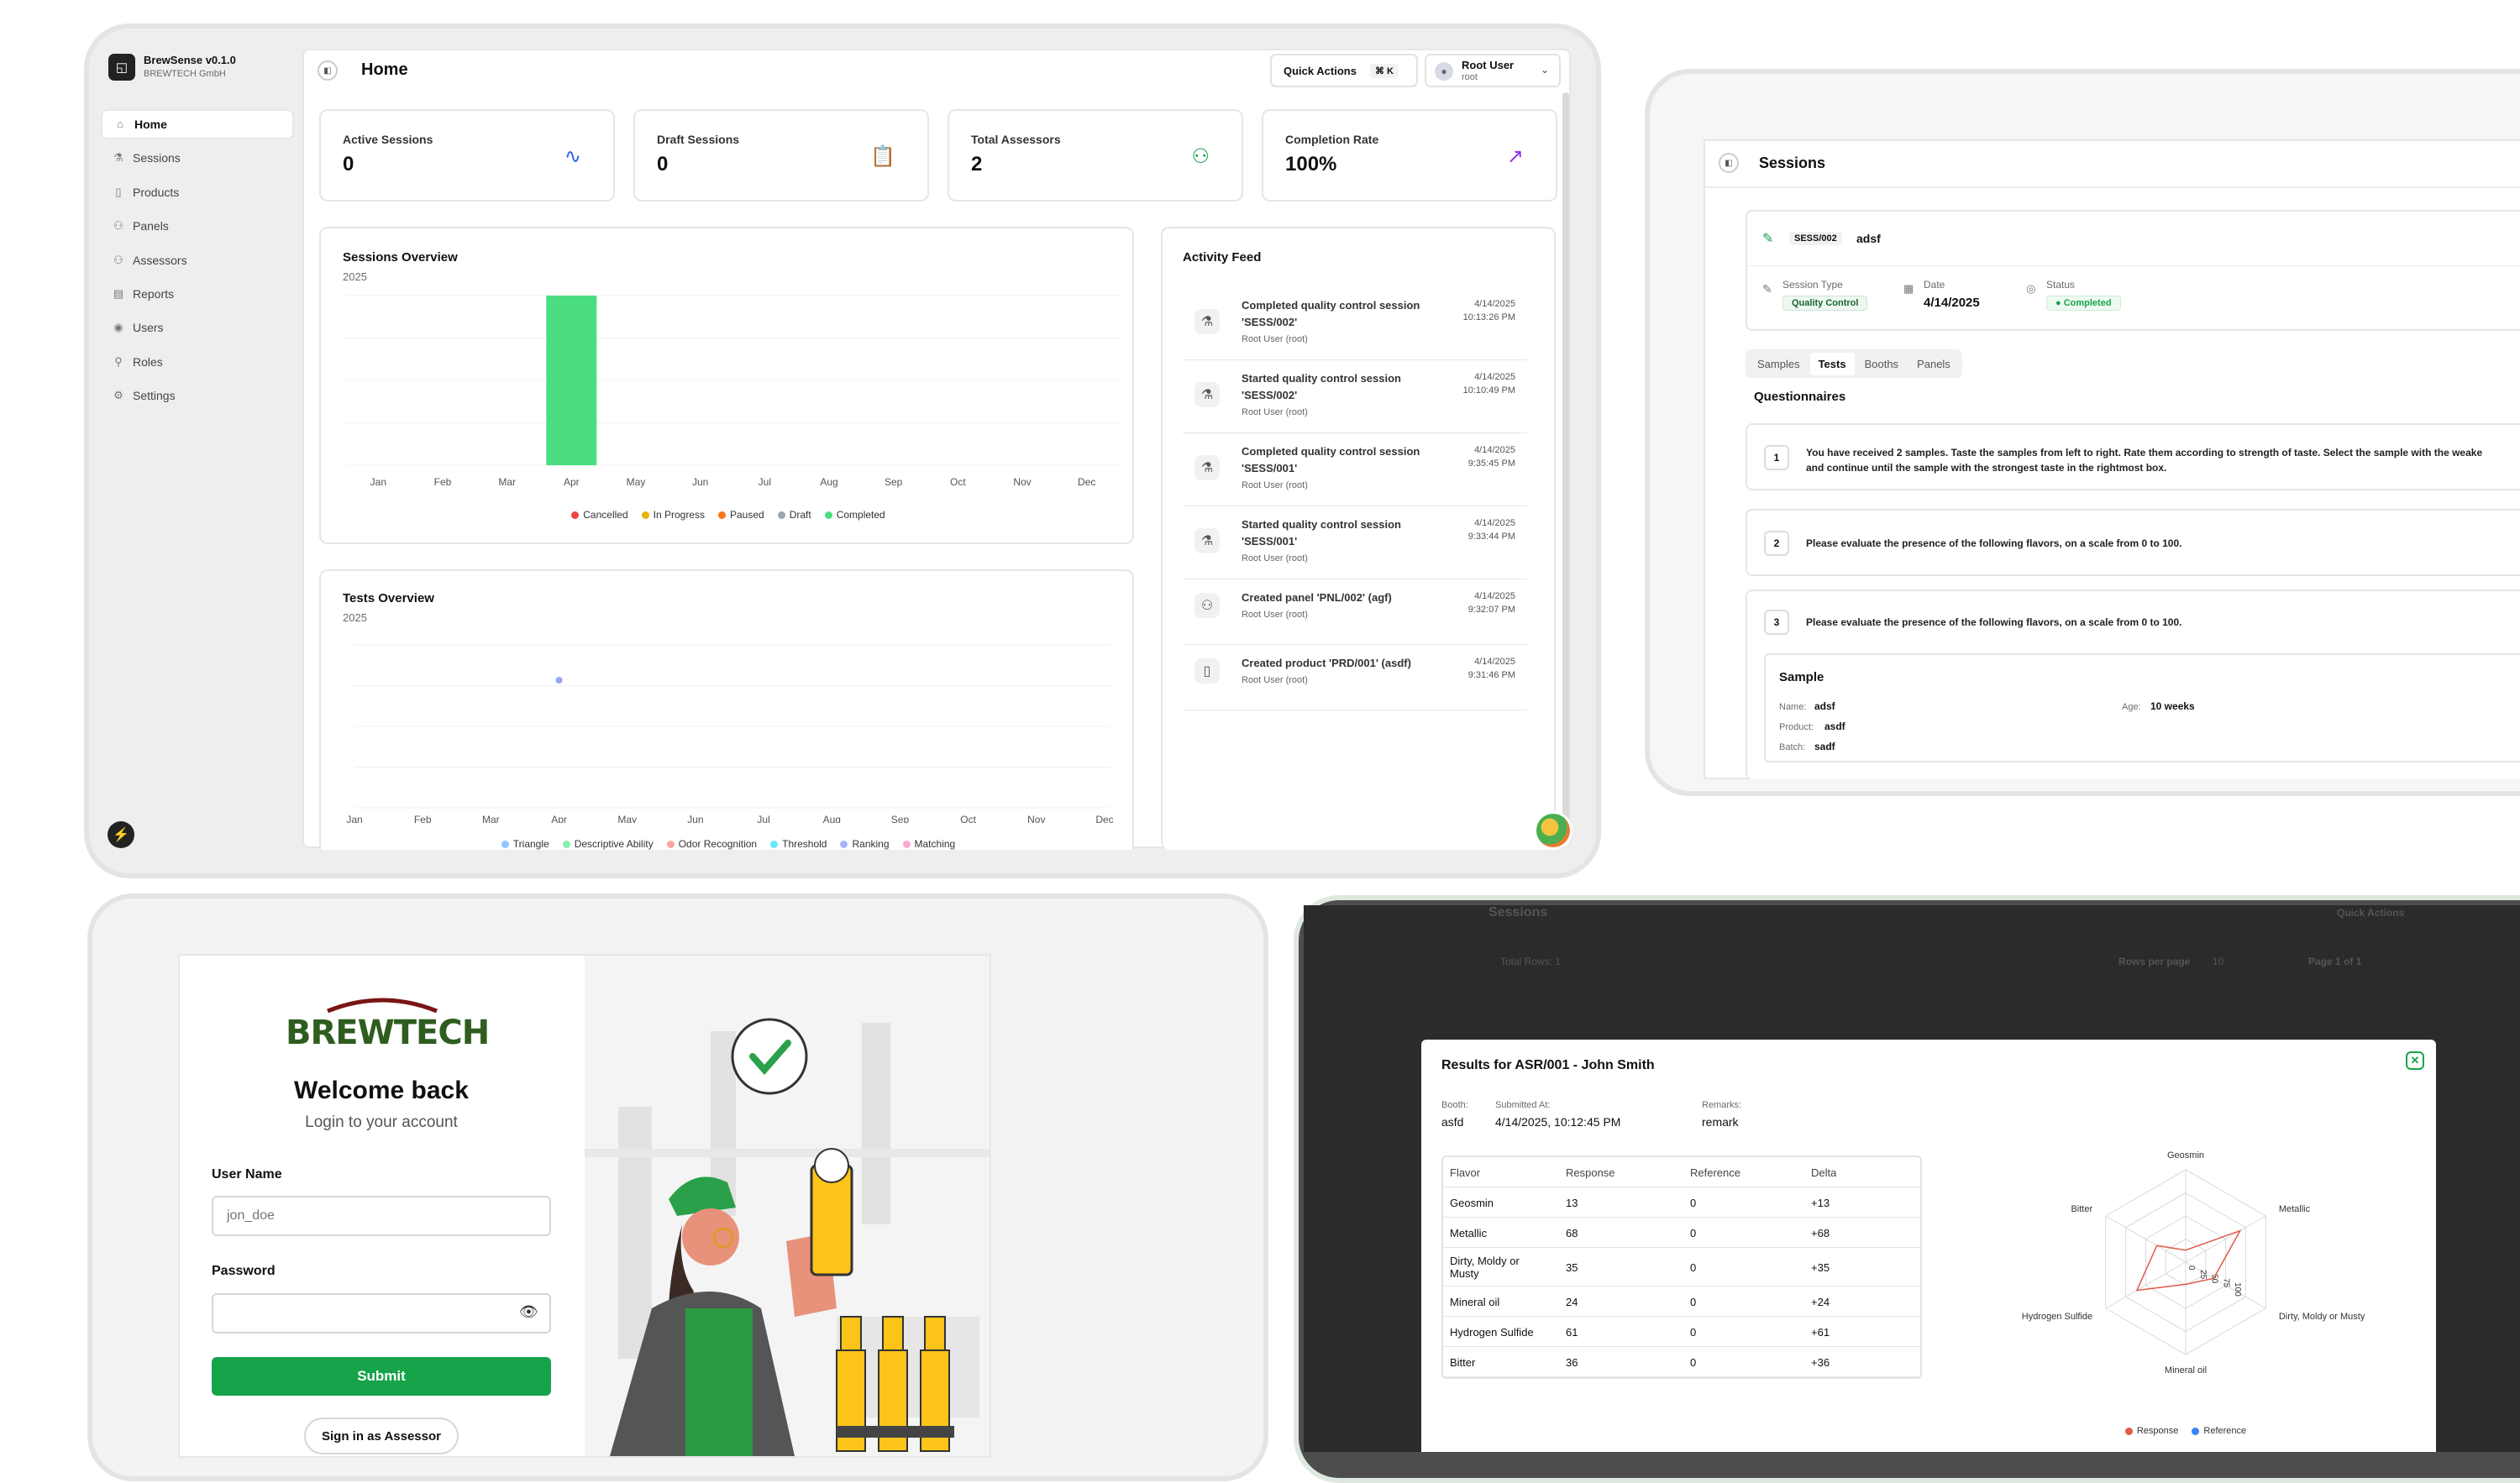 The image size is (2520, 1483). What do you see at coordinates (197, 260) in the screenshot?
I see `sidebar-item-assessors: ⚇ Assessors` at bounding box center [197, 260].